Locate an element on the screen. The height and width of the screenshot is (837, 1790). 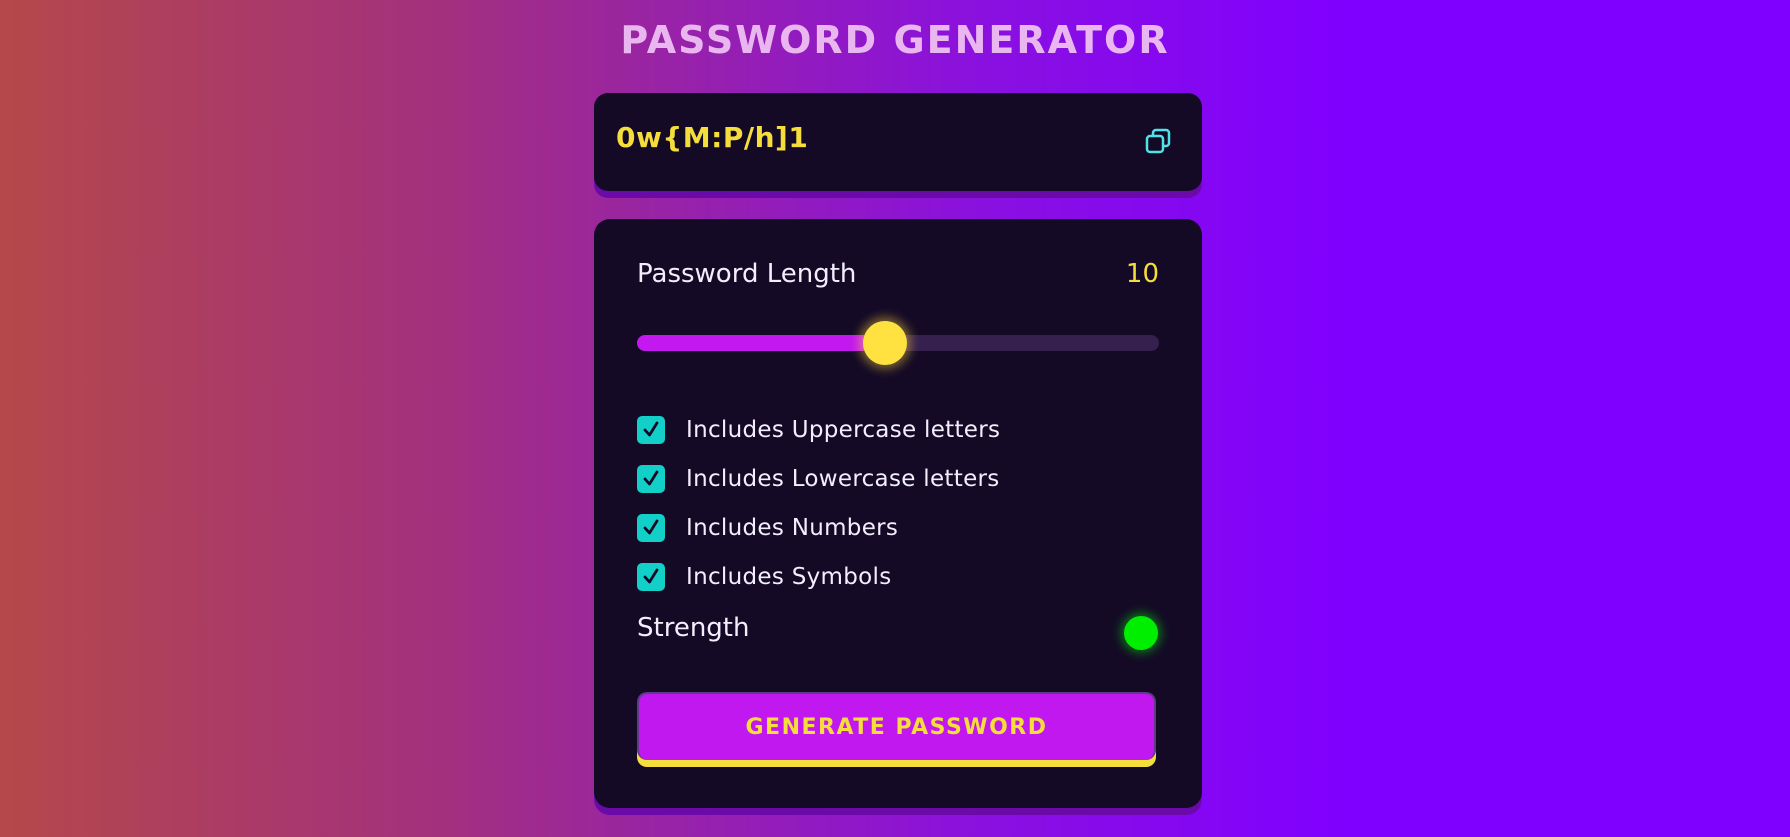
option-label: Includes Lowercase letters is located at coordinates (843, 478).